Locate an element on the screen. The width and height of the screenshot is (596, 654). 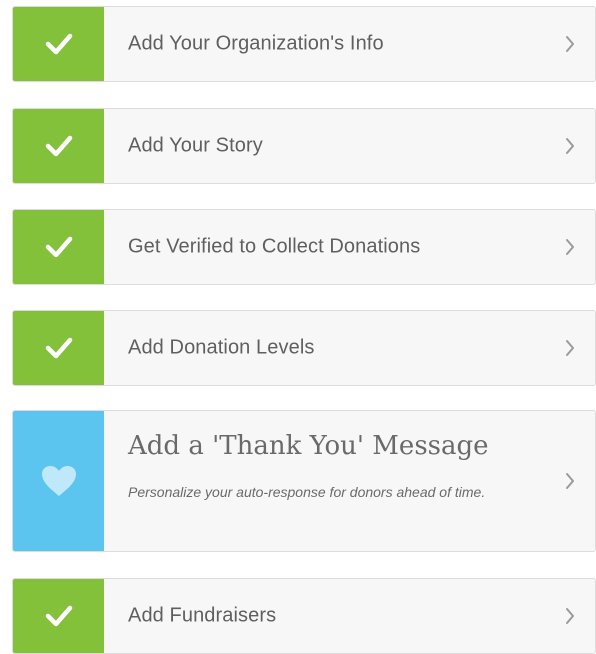
step-label: Add Your Organization's Info is located at coordinates (256, 43).